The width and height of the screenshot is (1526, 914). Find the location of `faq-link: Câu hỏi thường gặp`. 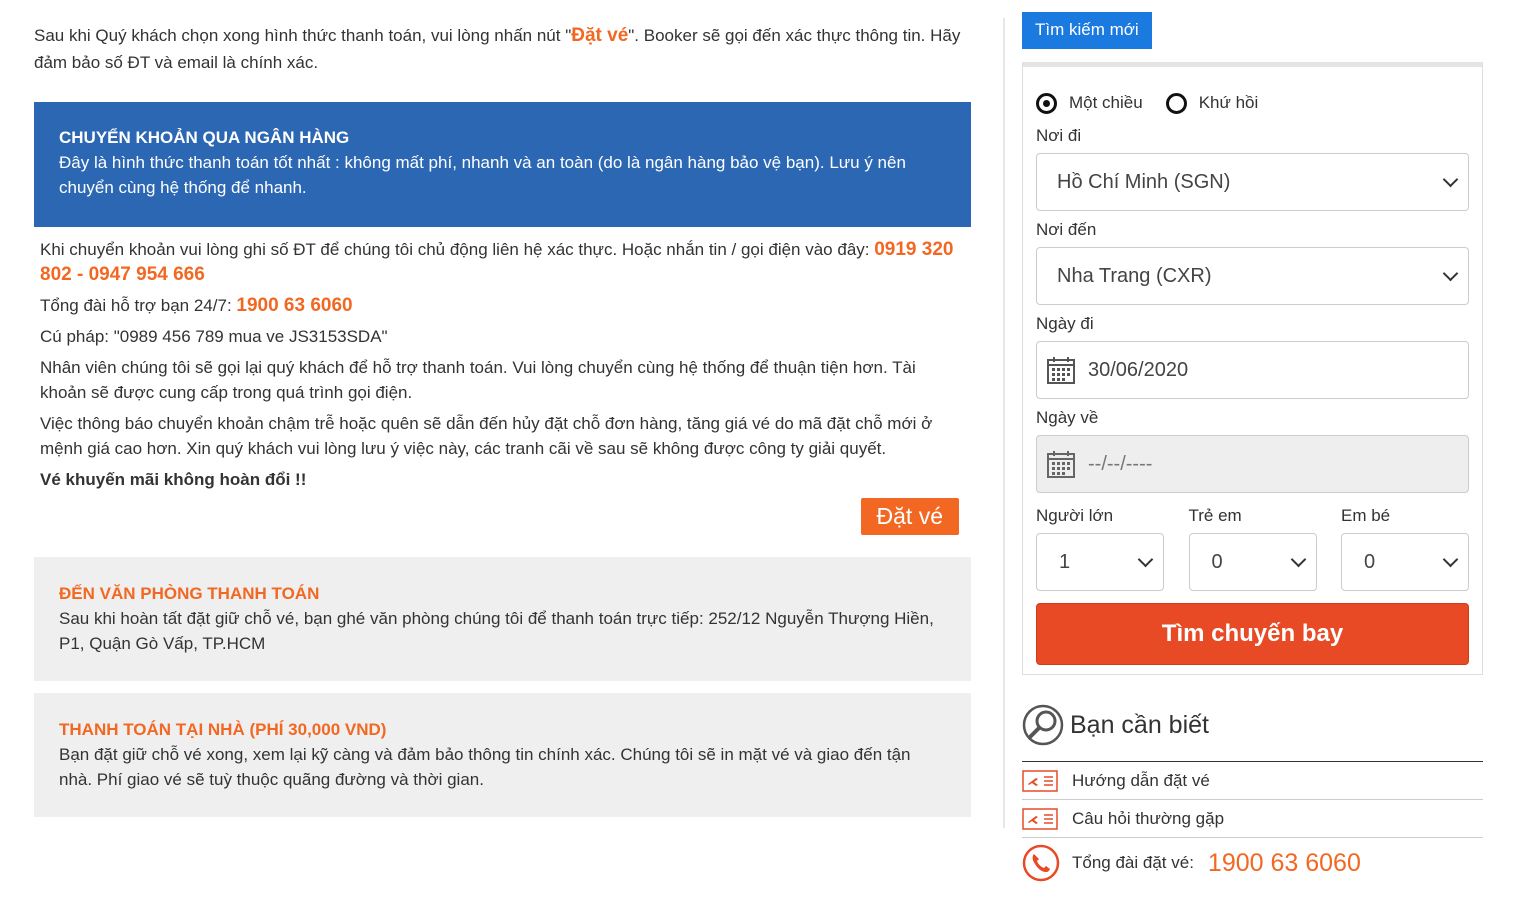

faq-link: Câu hỏi thường gặp is located at coordinates (1252, 819).